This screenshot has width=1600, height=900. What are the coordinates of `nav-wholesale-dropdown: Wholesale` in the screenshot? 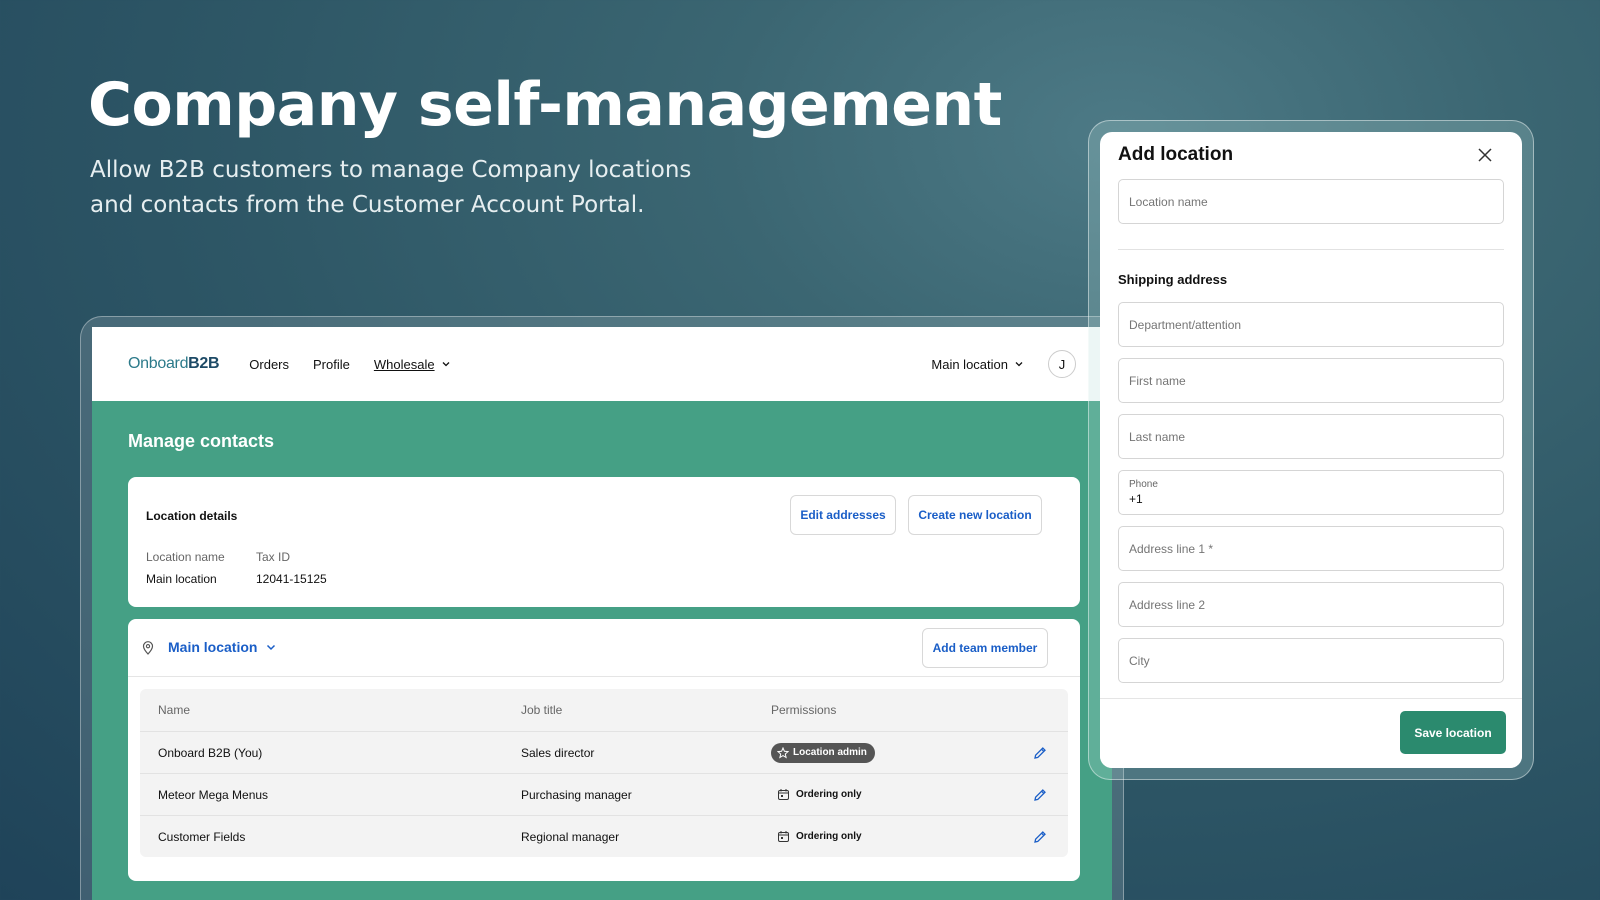 It's located at (412, 364).